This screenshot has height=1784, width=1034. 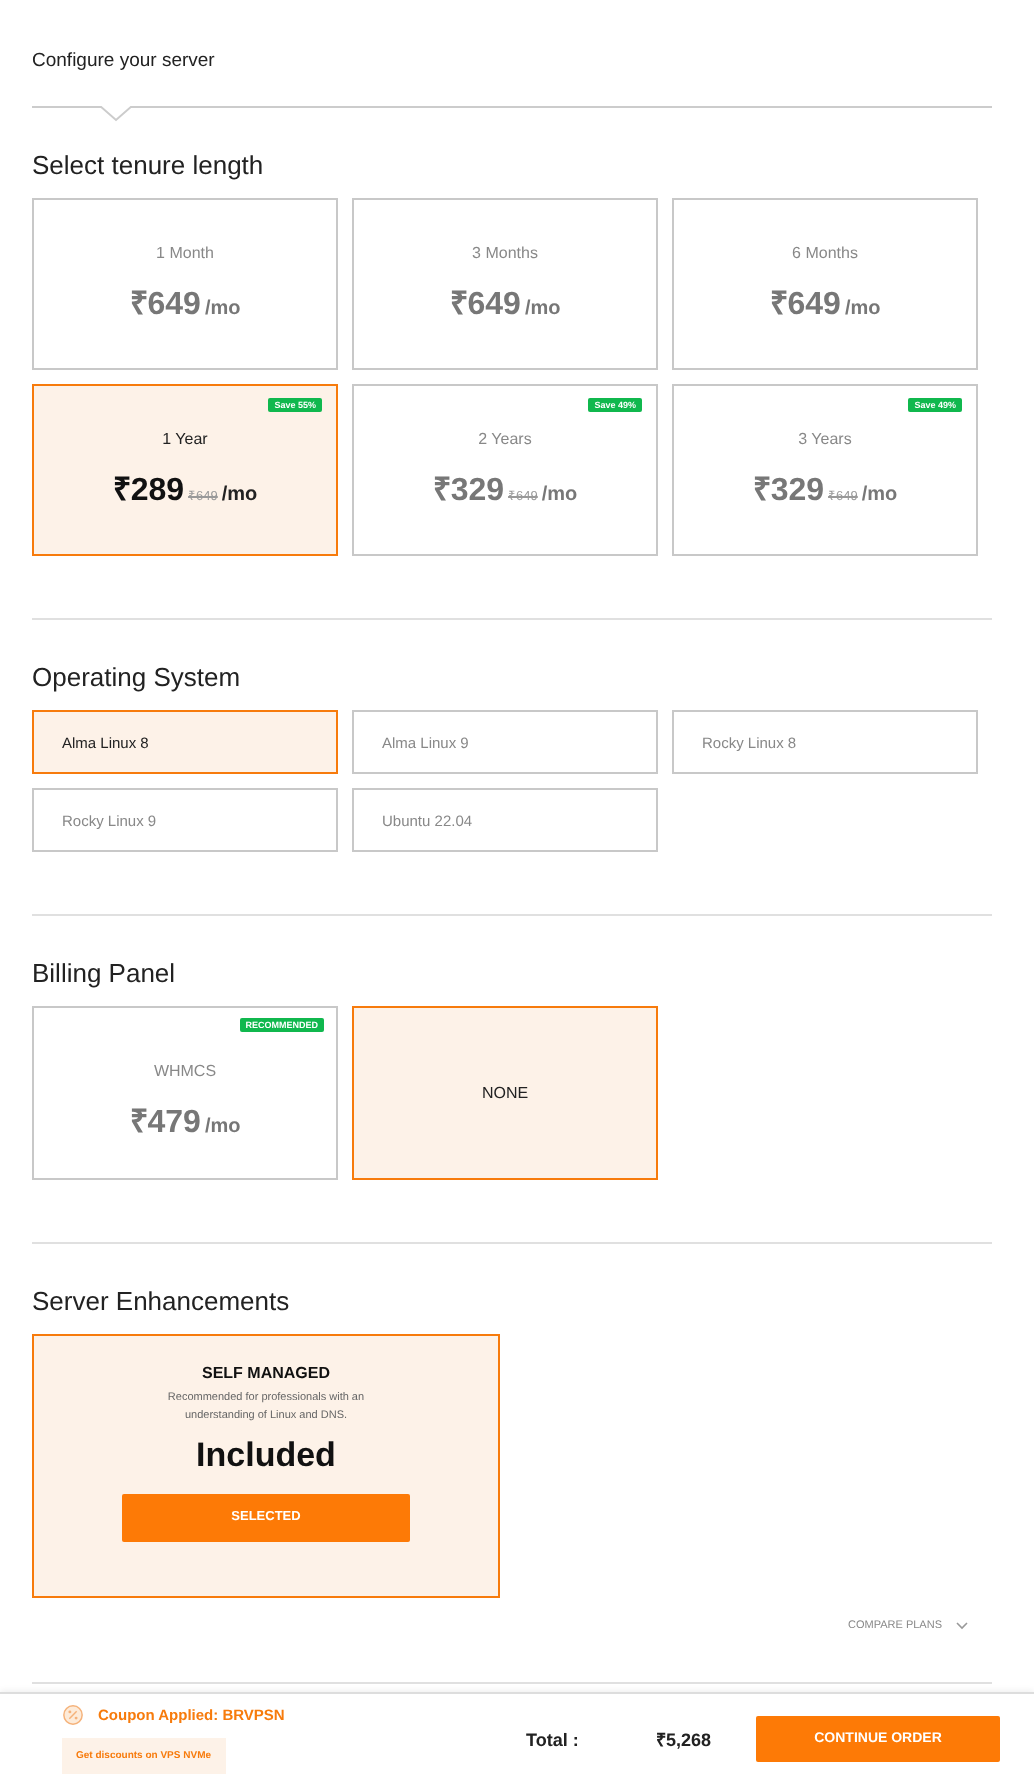 What do you see at coordinates (505, 439) in the screenshot?
I see `tenure-label: 2 Years` at bounding box center [505, 439].